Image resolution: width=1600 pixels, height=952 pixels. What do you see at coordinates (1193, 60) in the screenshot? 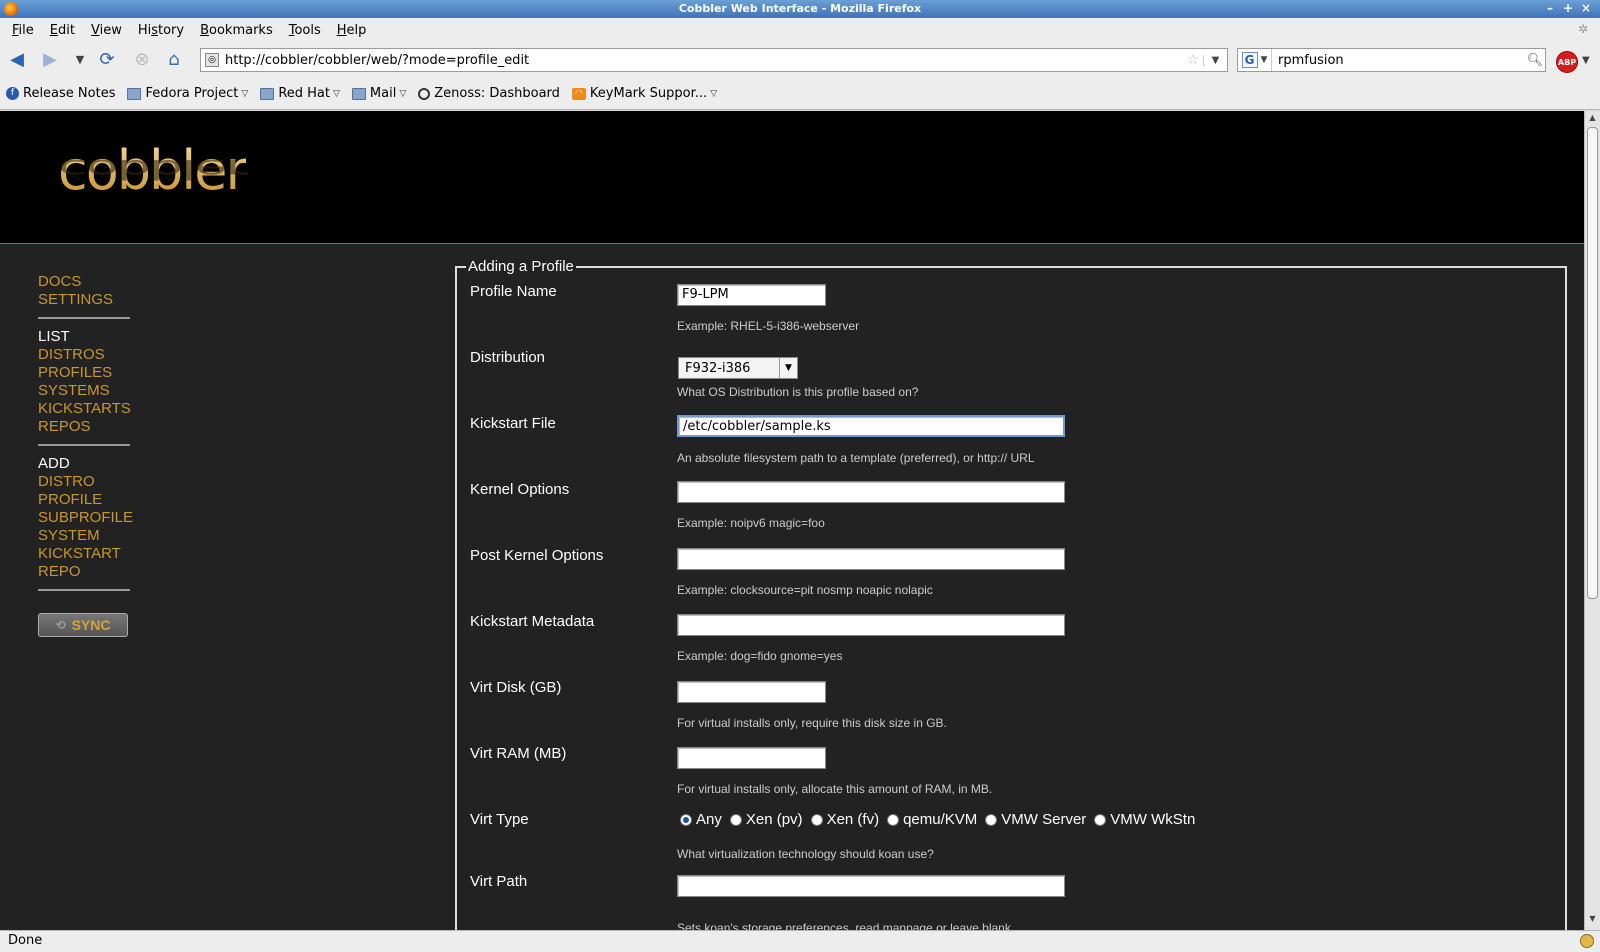
I see `bookmark-star-icon: ☆` at bounding box center [1193, 60].